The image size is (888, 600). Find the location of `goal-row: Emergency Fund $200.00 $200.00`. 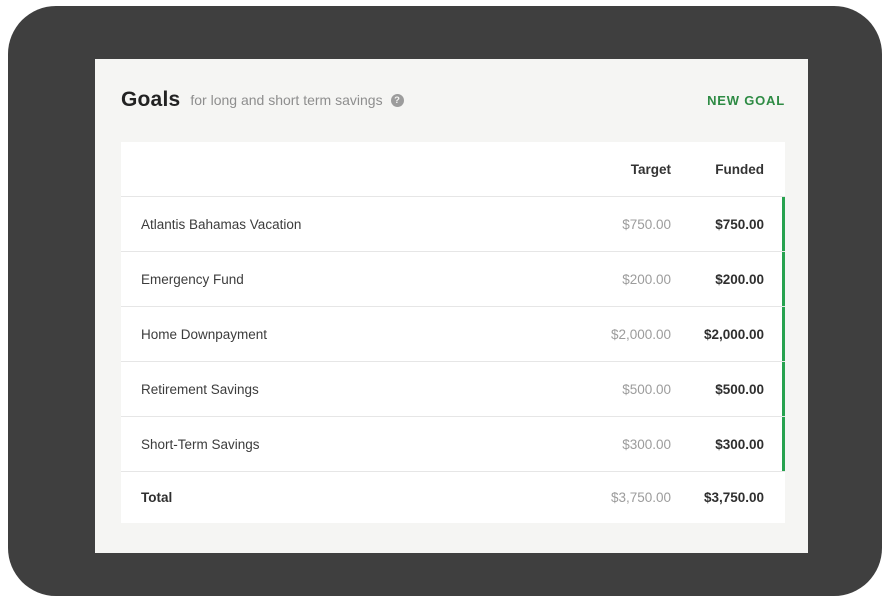

goal-row: Emergency Fund $200.00 $200.00 is located at coordinates (453, 278).